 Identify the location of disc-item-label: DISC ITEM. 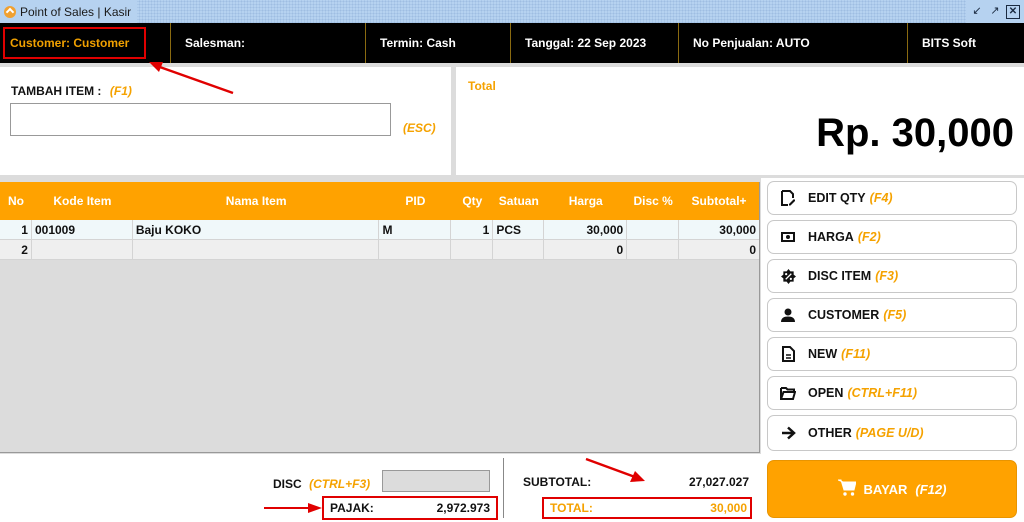
(840, 276).